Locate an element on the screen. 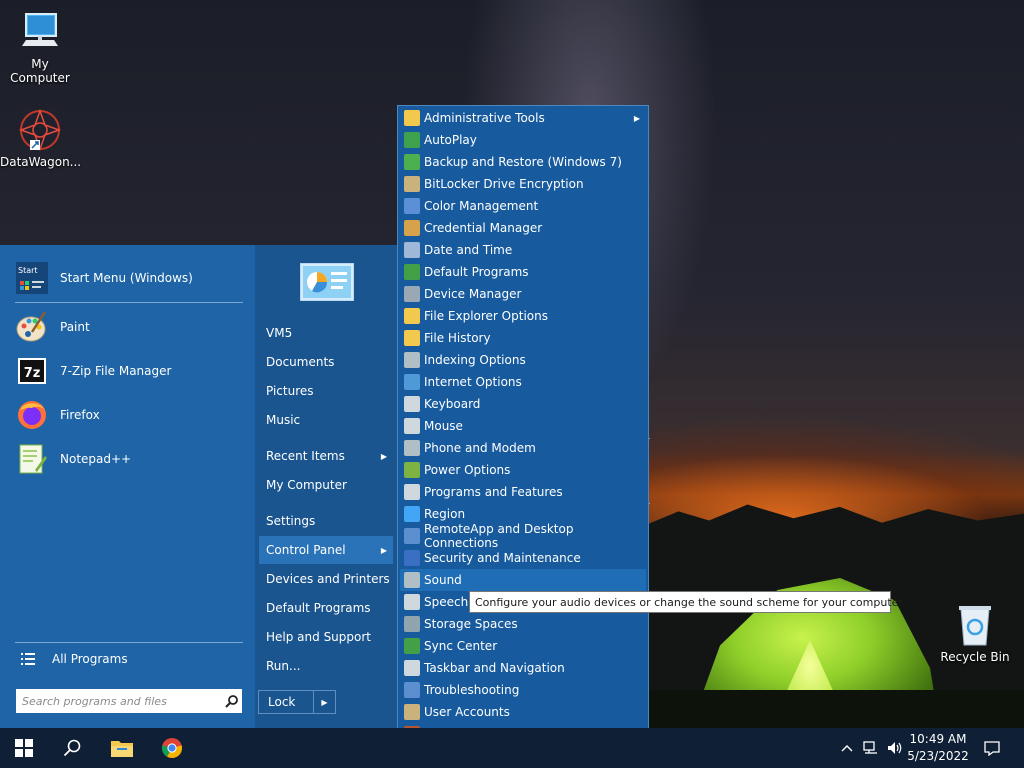  cp-item-credential-manager: Credential Manager is located at coordinates (523, 228).